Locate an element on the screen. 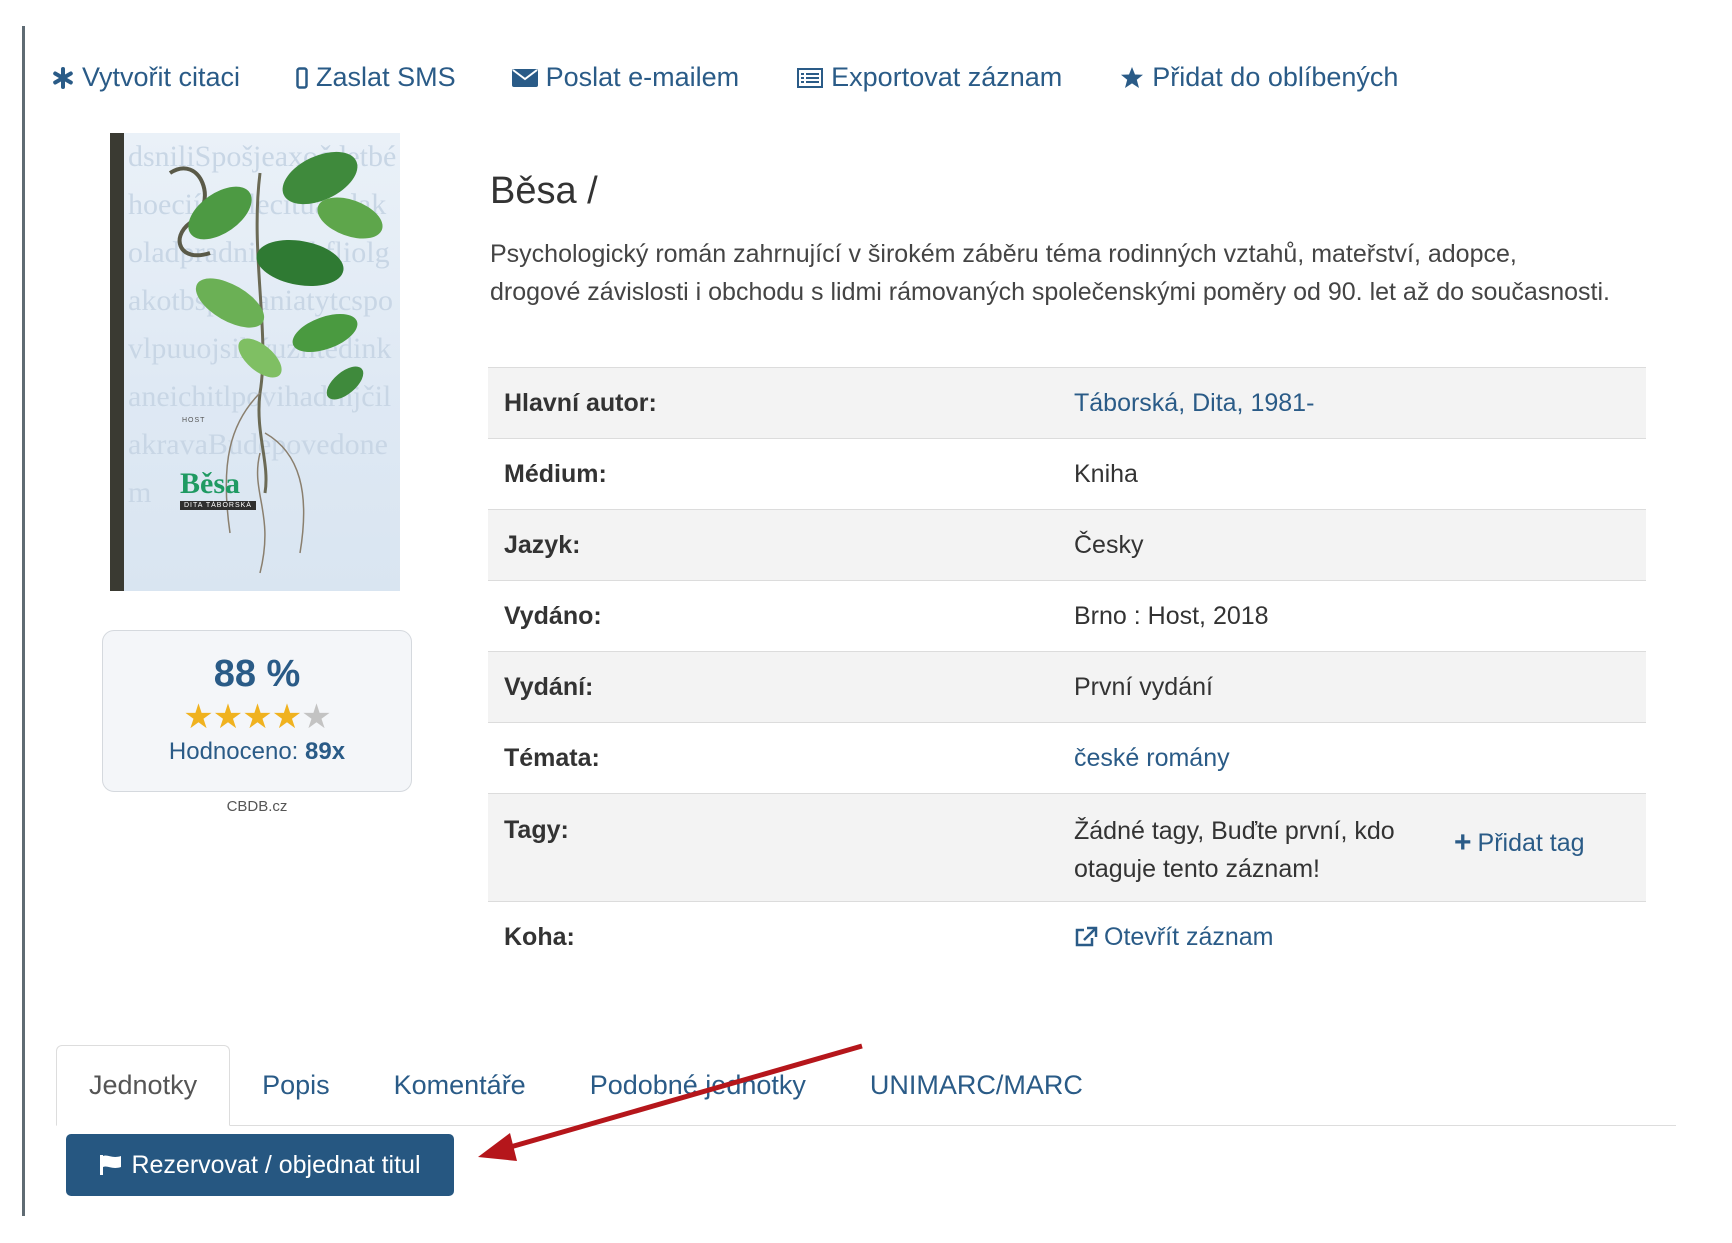  detail-label: Vydáno: is located at coordinates (553, 615).